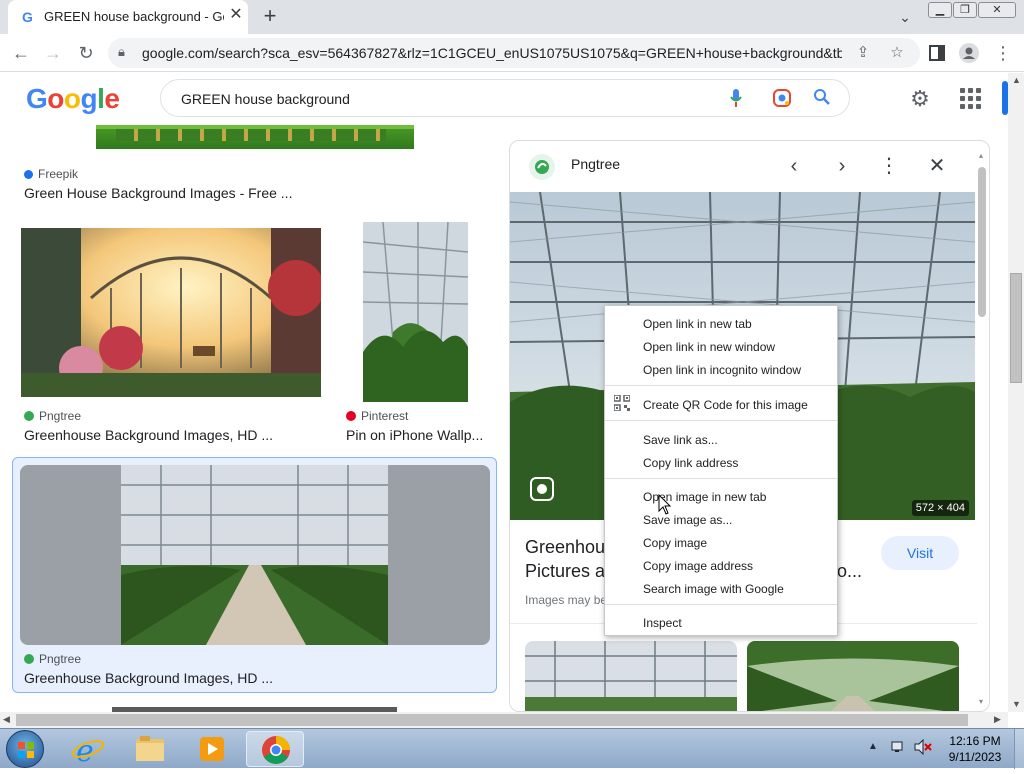  Describe the element at coordinates (566, 600) in the screenshot. I see `copyright-notice: Images may be` at that location.